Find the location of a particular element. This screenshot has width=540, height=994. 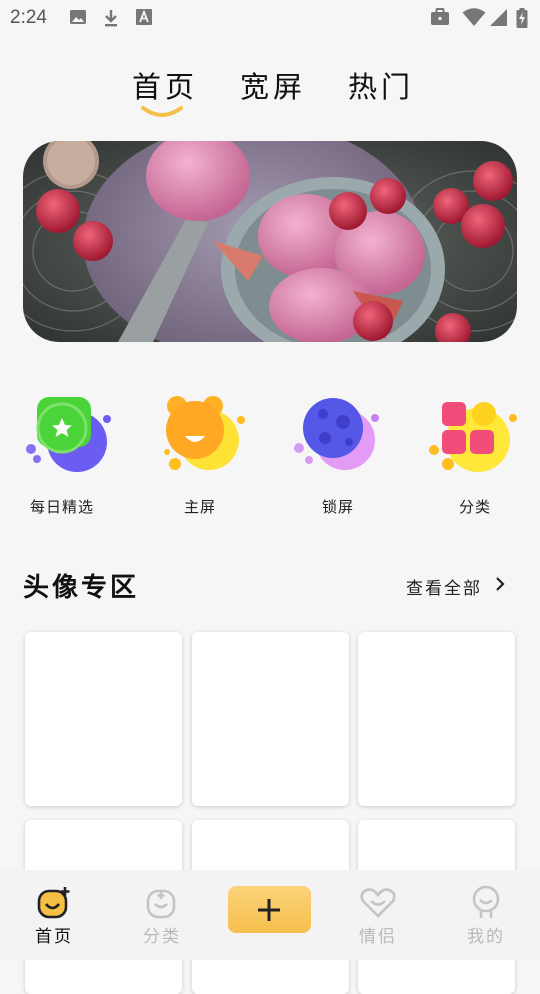

font-icon is located at coordinates (144, 17).